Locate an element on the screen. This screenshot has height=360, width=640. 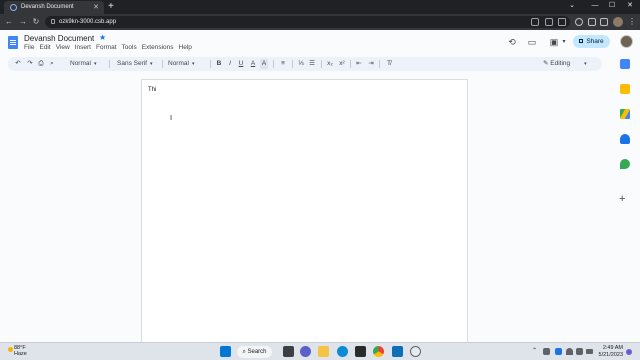
spellcheck-icon: ⌕ is located at coordinates (52, 64).